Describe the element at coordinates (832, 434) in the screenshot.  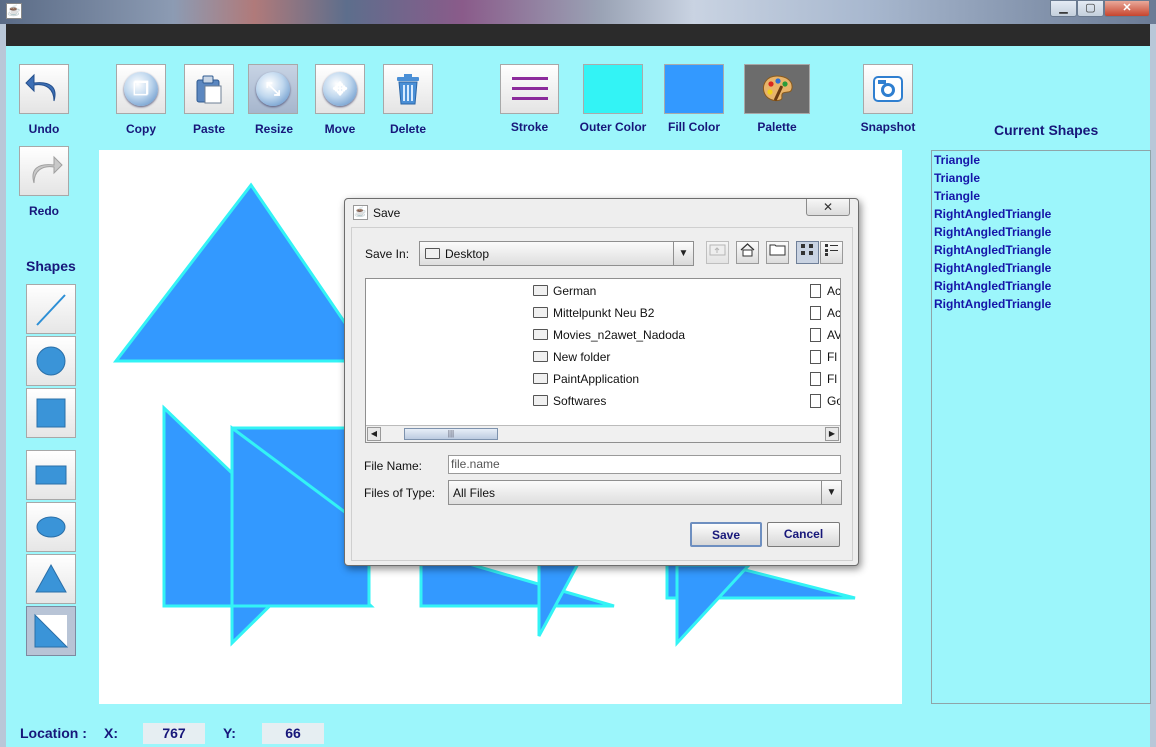
I see `scroll-right-icon: ▶` at that location.